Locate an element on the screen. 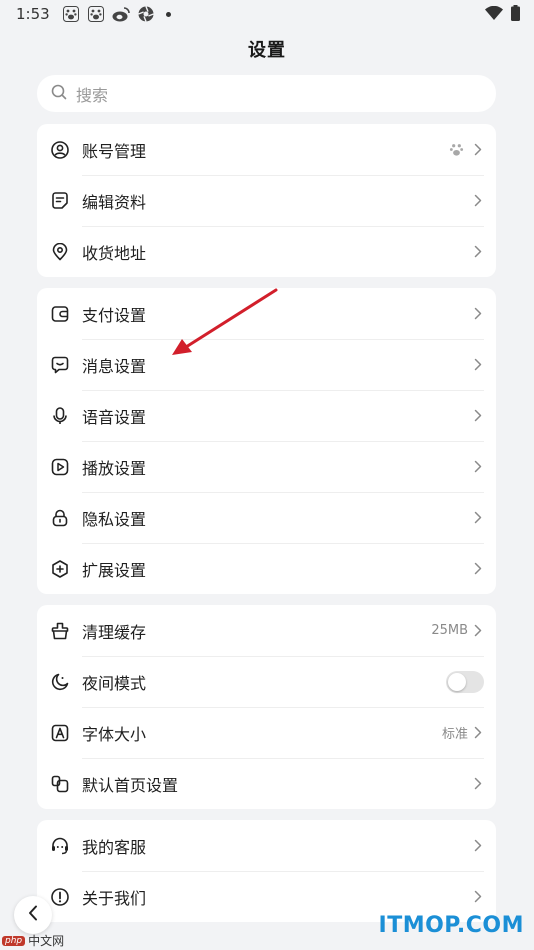 The height and width of the screenshot is (950, 534). microphone-icon is located at coordinates (60, 416).